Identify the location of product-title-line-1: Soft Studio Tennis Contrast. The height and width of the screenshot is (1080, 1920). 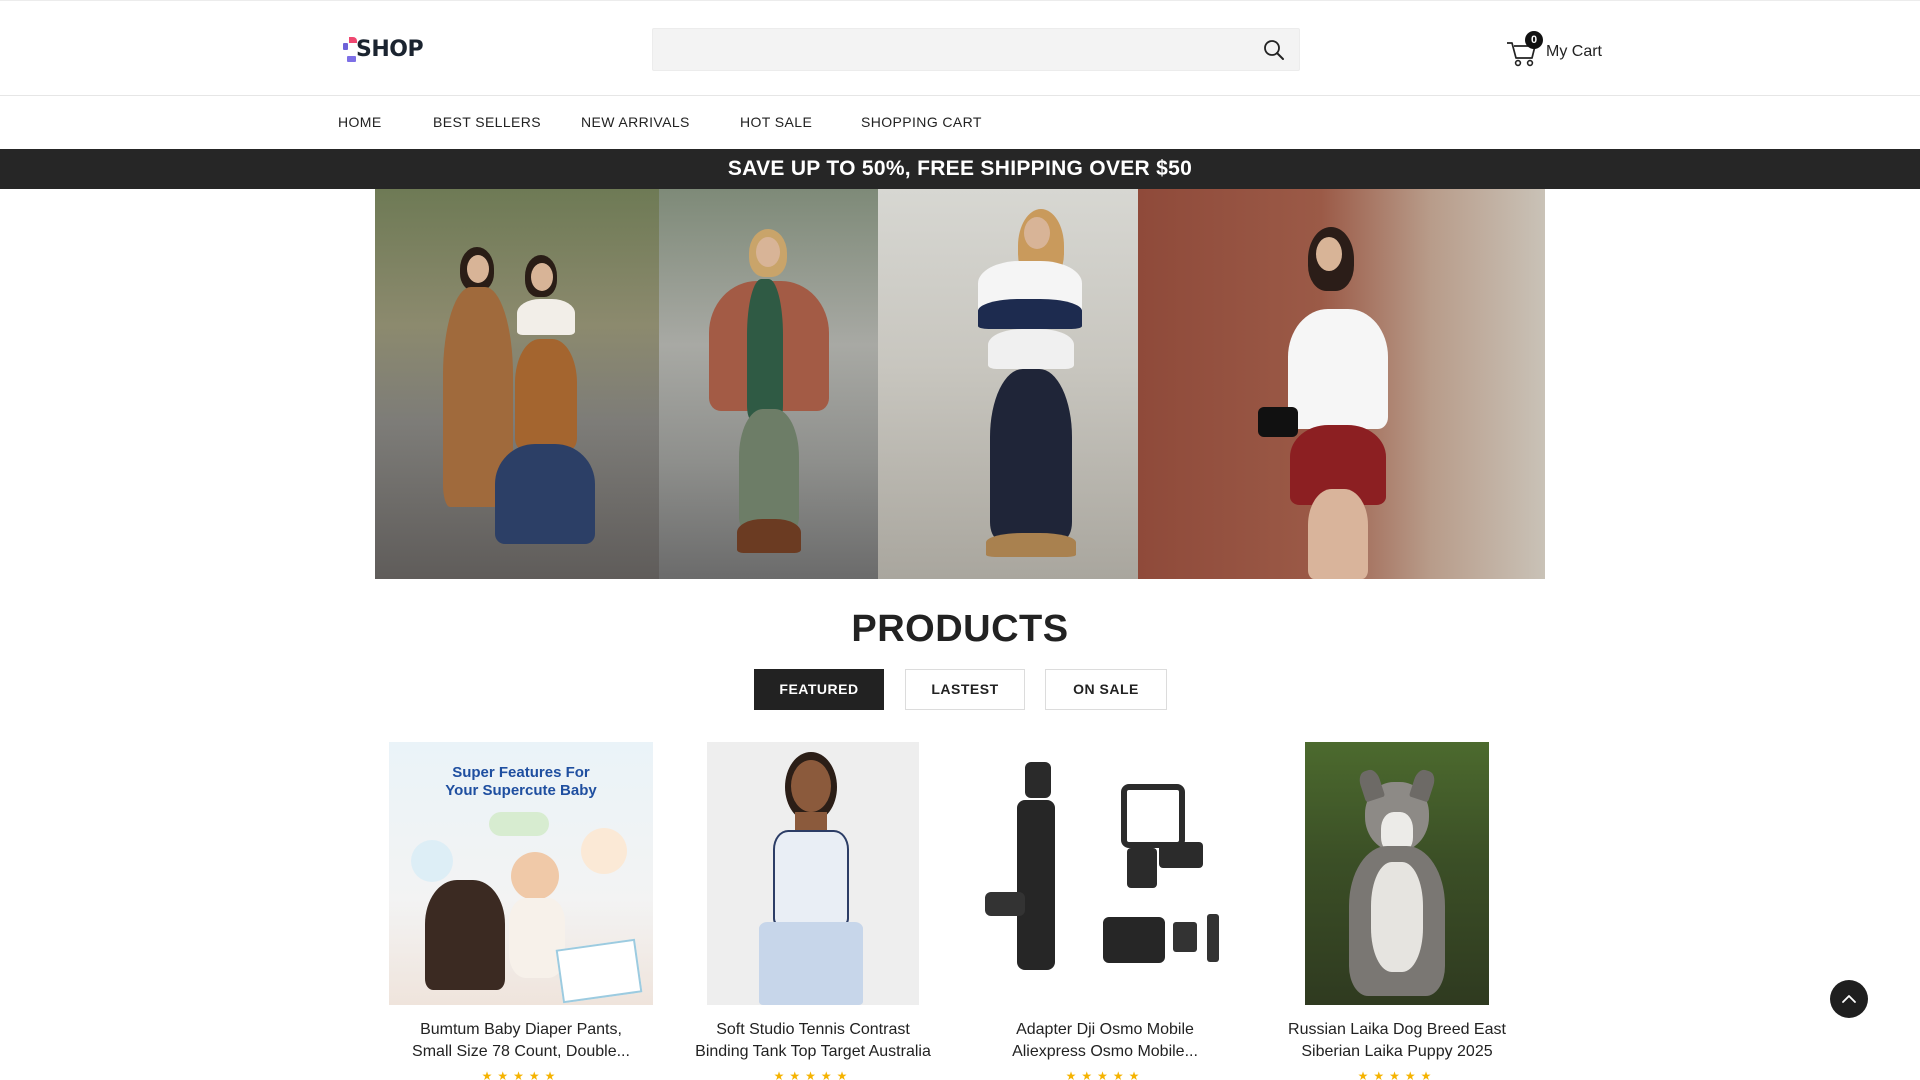
(813, 1030).